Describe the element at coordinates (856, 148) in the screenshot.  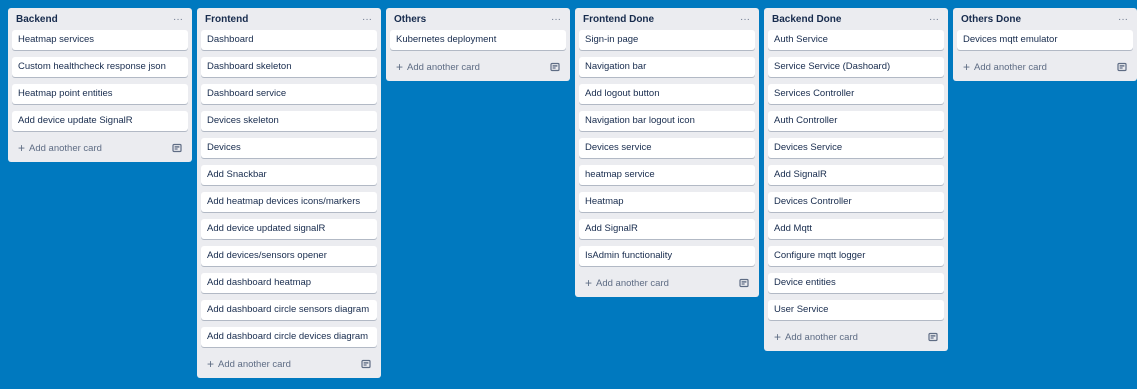
I see `card: Devices Service` at that location.